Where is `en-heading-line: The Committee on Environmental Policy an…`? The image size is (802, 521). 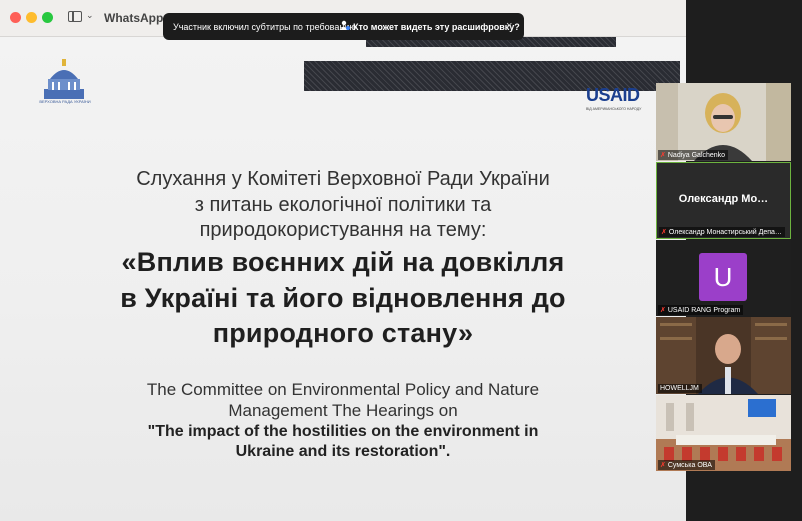 en-heading-line: The Committee on Environmental Policy an… is located at coordinates (343, 389).